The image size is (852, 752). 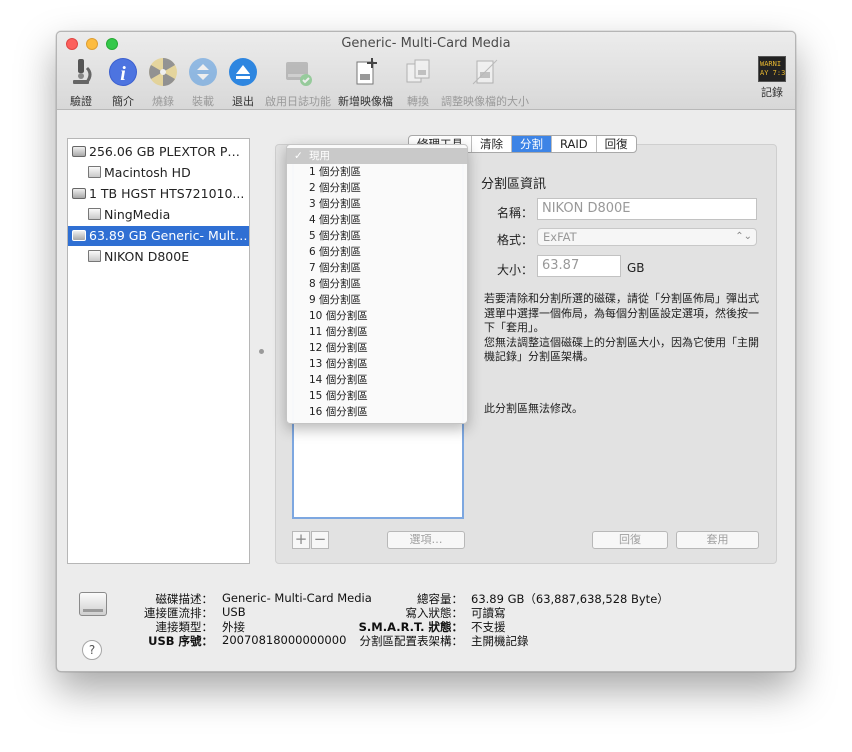 I want to click on console-log-icon: WARNI AY 7:36, so click(x=772, y=69).